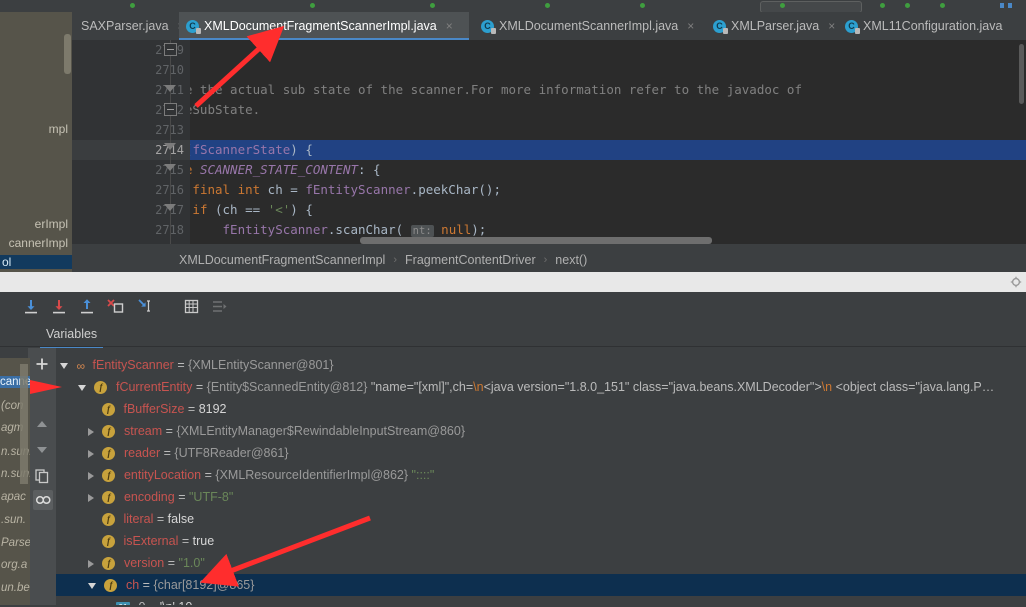 The height and width of the screenshot is (607, 1026). What do you see at coordinates (852, 26) in the screenshot?
I see `java-class-icon: C` at bounding box center [852, 26].